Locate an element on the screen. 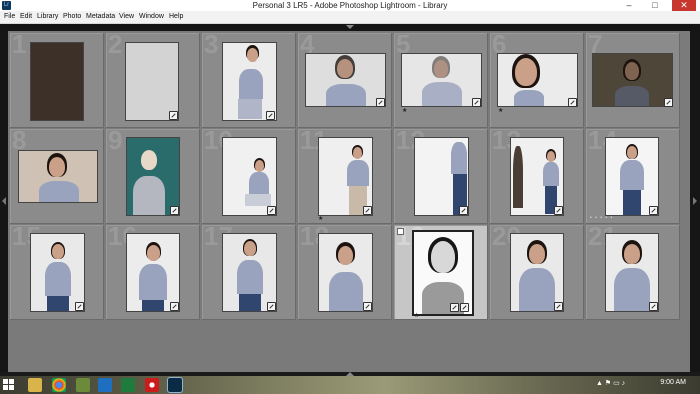 The image size is (700, 394). grid-cell: 17 is located at coordinates (249, 270).